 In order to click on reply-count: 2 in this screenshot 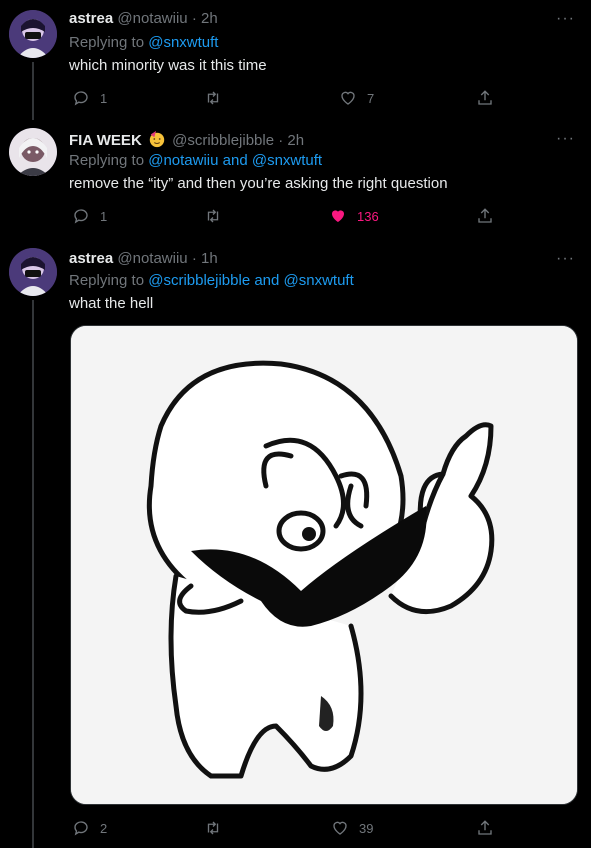, I will do `click(104, 828)`.